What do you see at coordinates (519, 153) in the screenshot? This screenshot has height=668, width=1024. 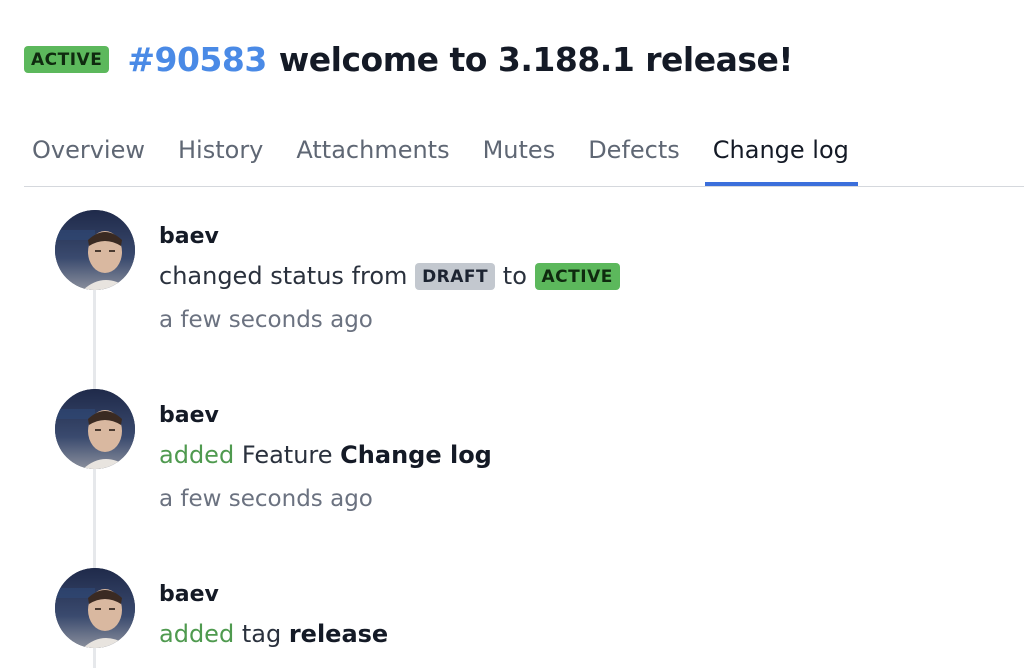 I see `tab-mutes: Mutes` at bounding box center [519, 153].